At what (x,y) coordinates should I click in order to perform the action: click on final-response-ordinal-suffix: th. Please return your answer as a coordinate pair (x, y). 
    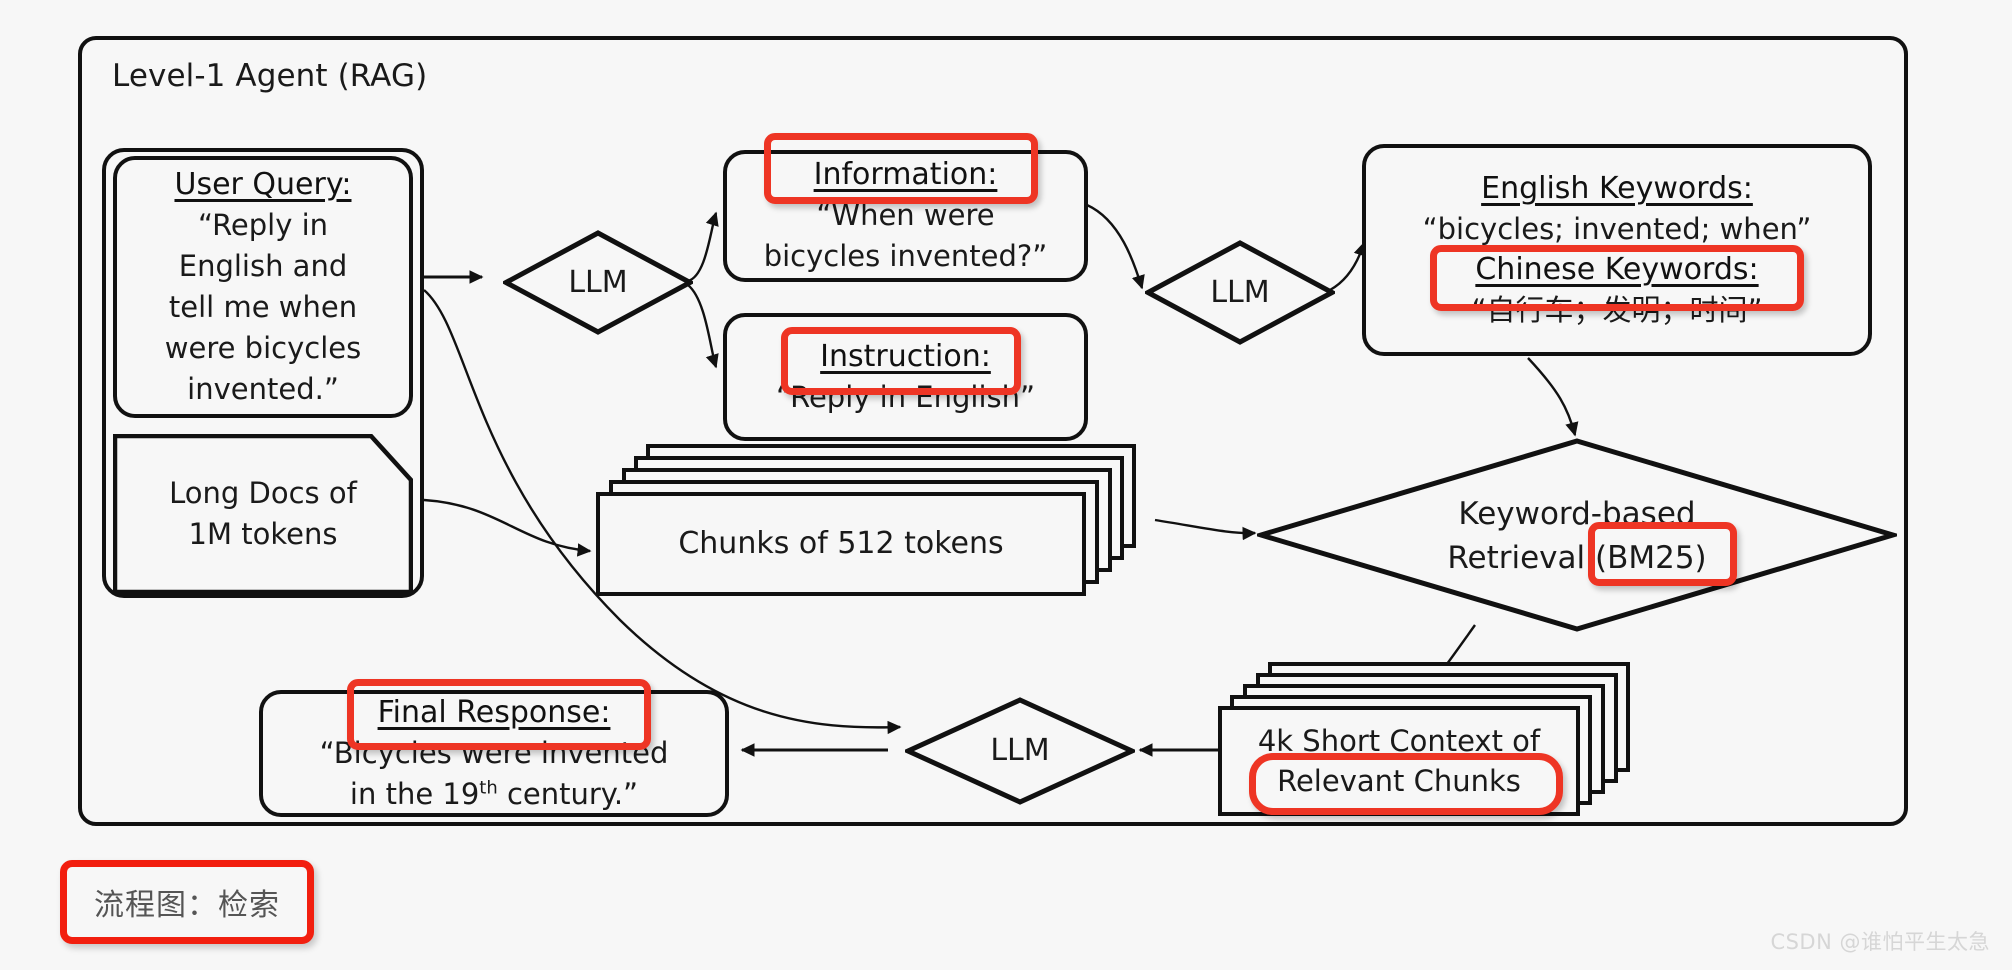
    Looking at the image, I should click on (488, 787).